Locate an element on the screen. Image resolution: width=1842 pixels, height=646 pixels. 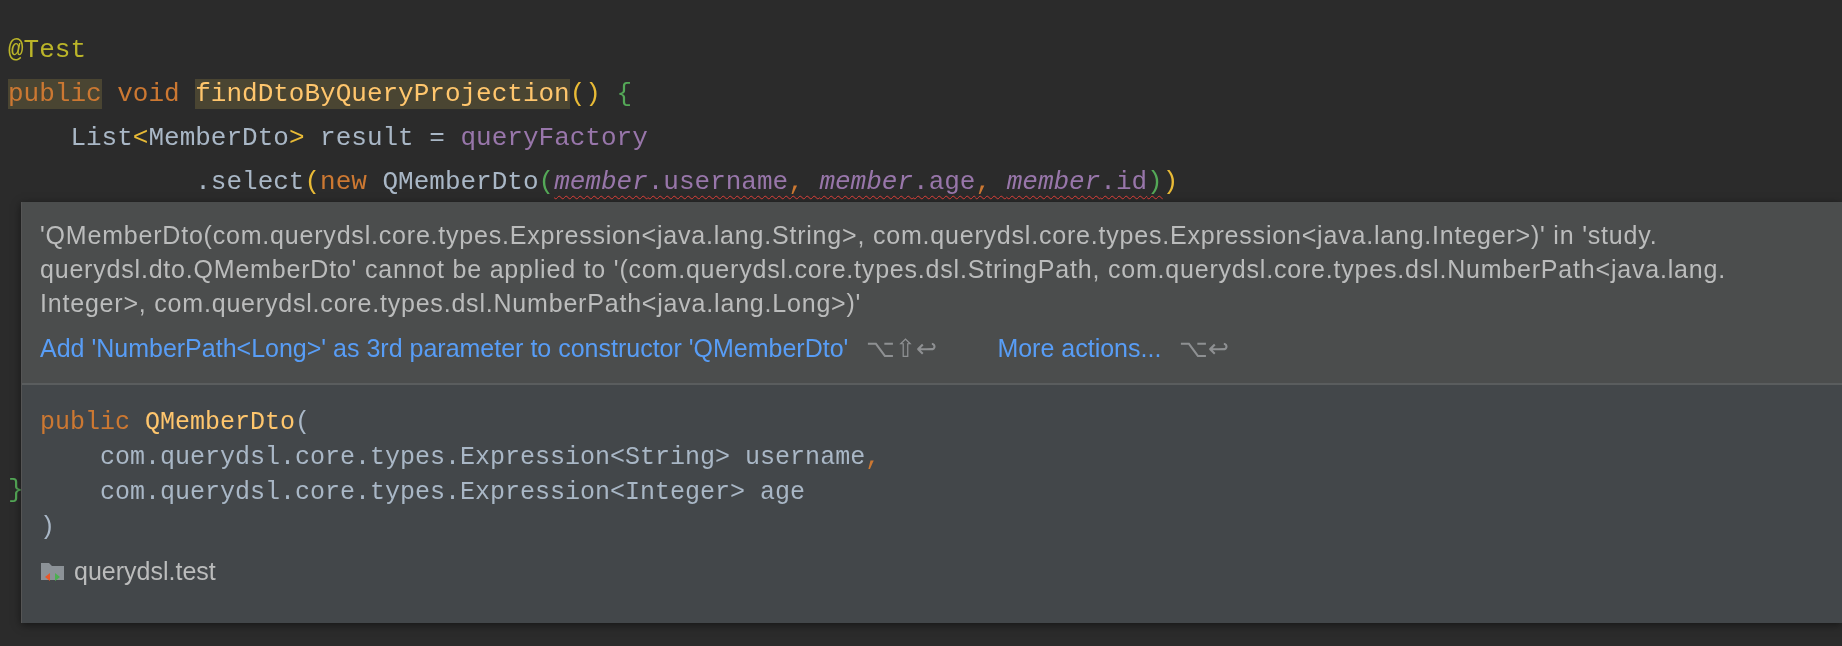
code-line: public void findDtoByQueryProjection() { is located at coordinates (320, 94).